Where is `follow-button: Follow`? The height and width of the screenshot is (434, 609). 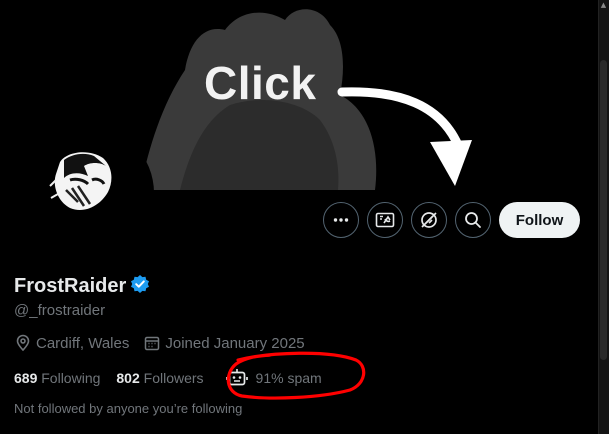
follow-button: Follow is located at coordinates (539, 220).